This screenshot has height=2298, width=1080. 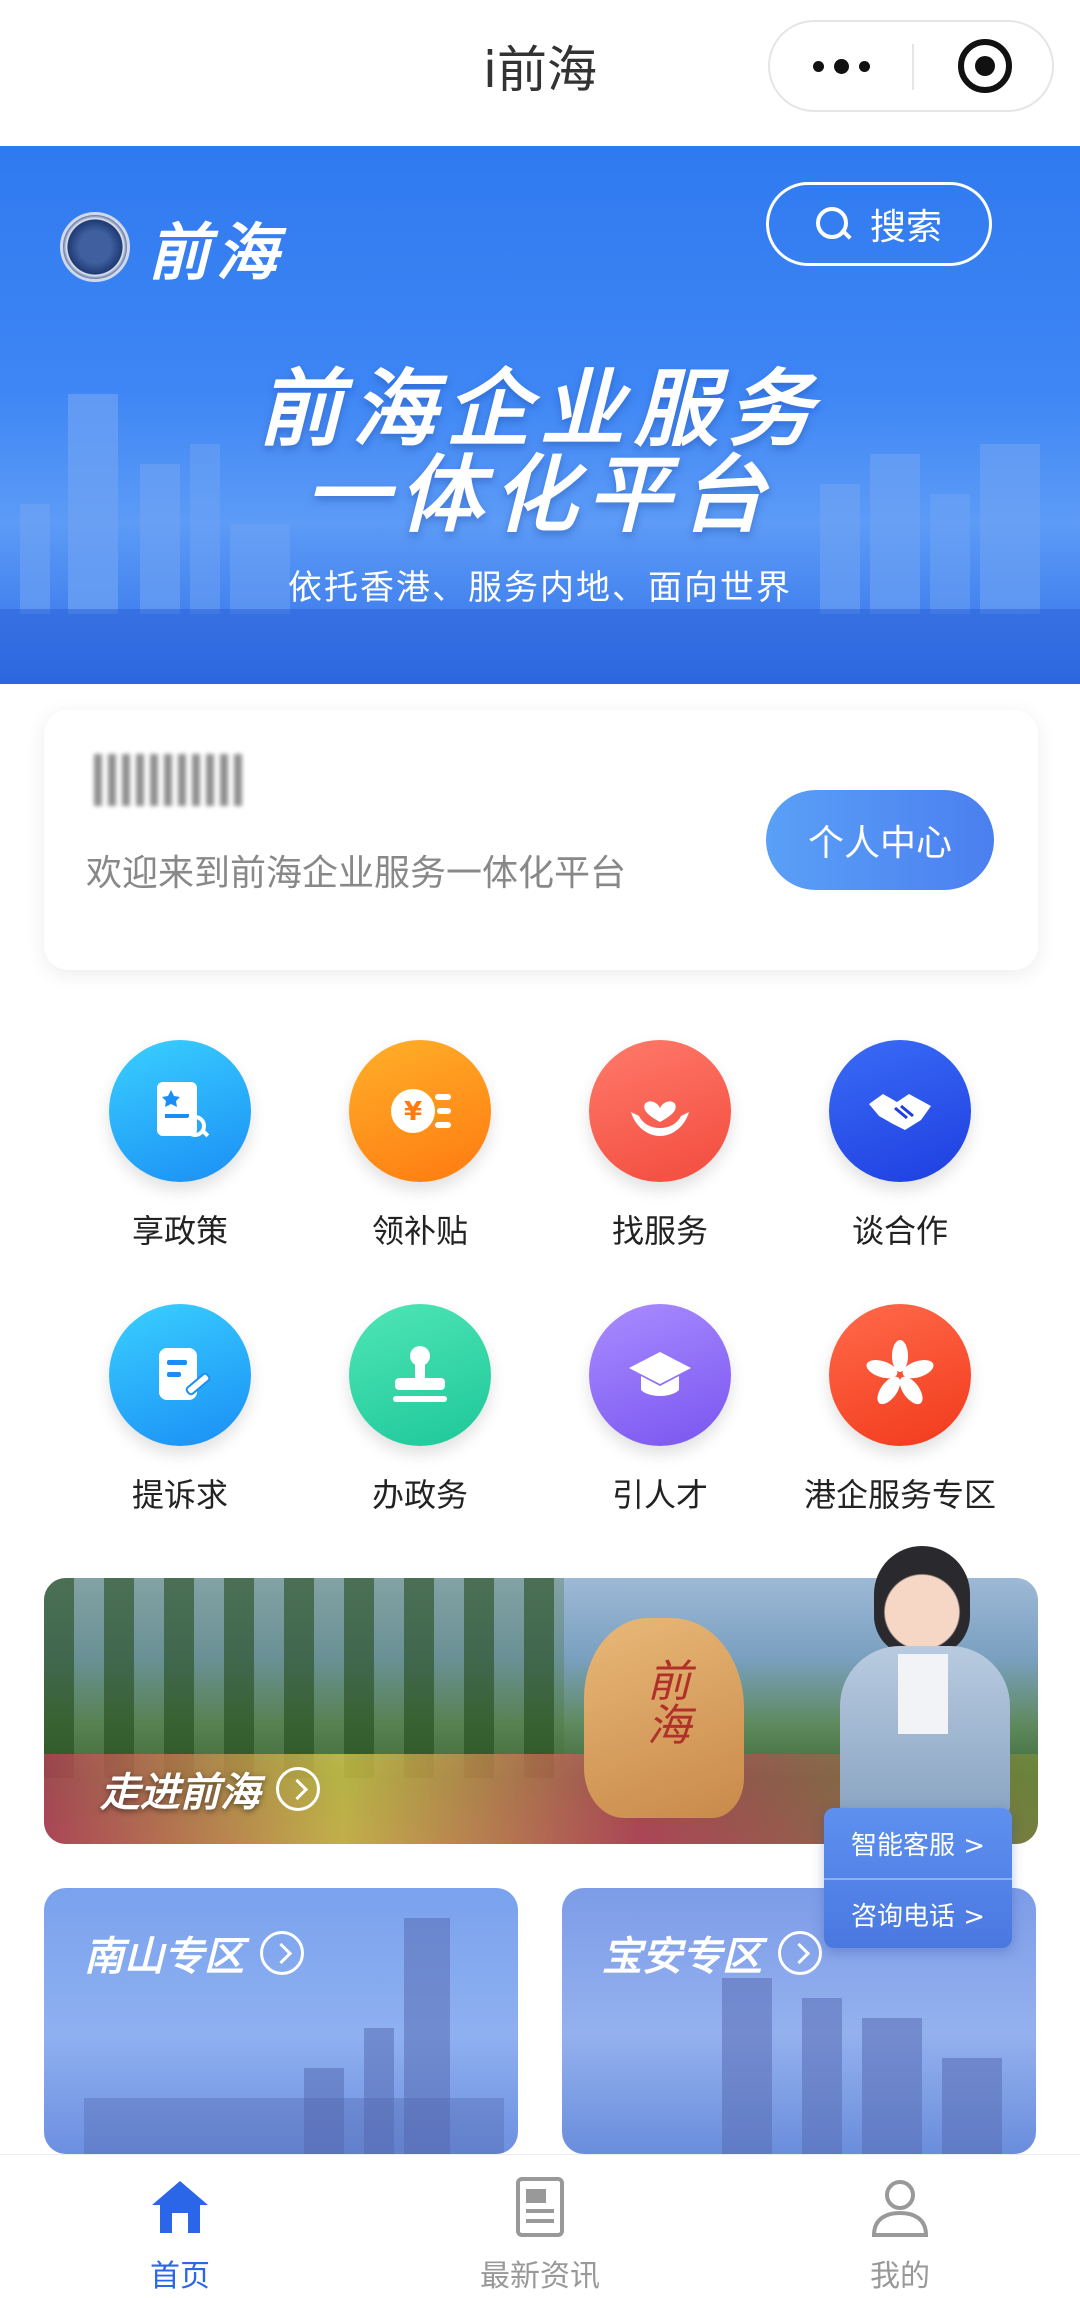 What do you see at coordinates (540, 73) in the screenshot?
I see `top-navbar: i前海` at bounding box center [540, 73].